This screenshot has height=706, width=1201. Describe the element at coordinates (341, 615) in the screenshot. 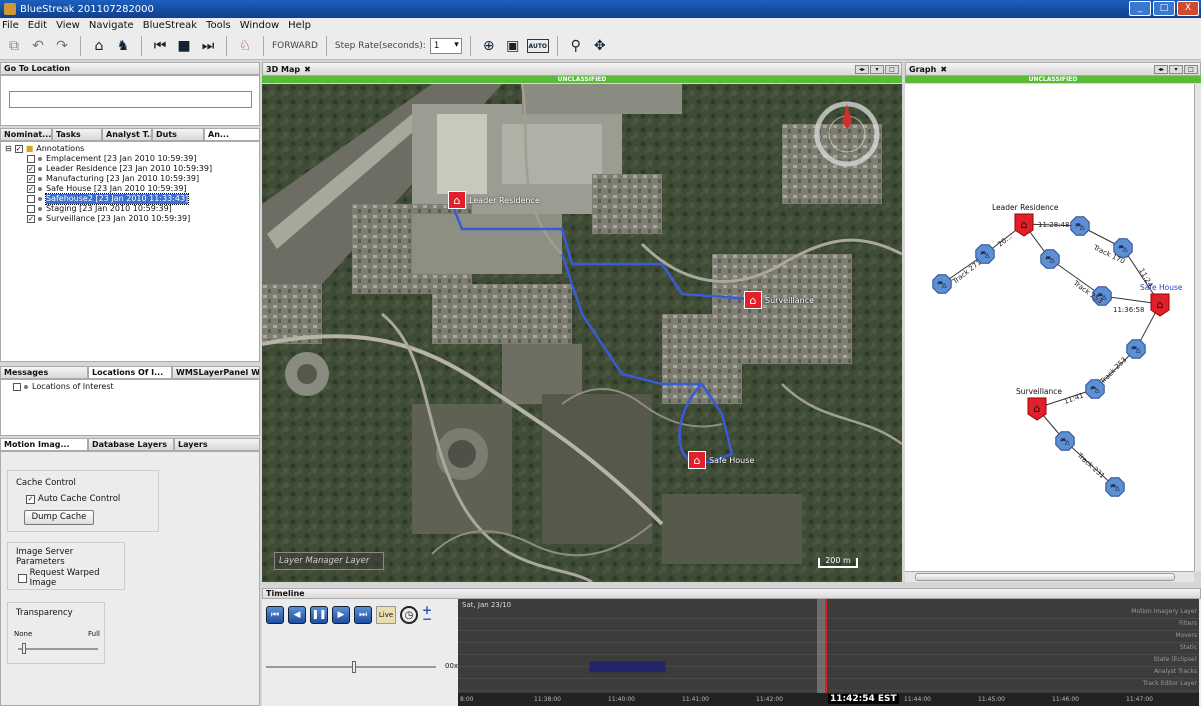

I see `timeline-play-button: ▶` at that location.